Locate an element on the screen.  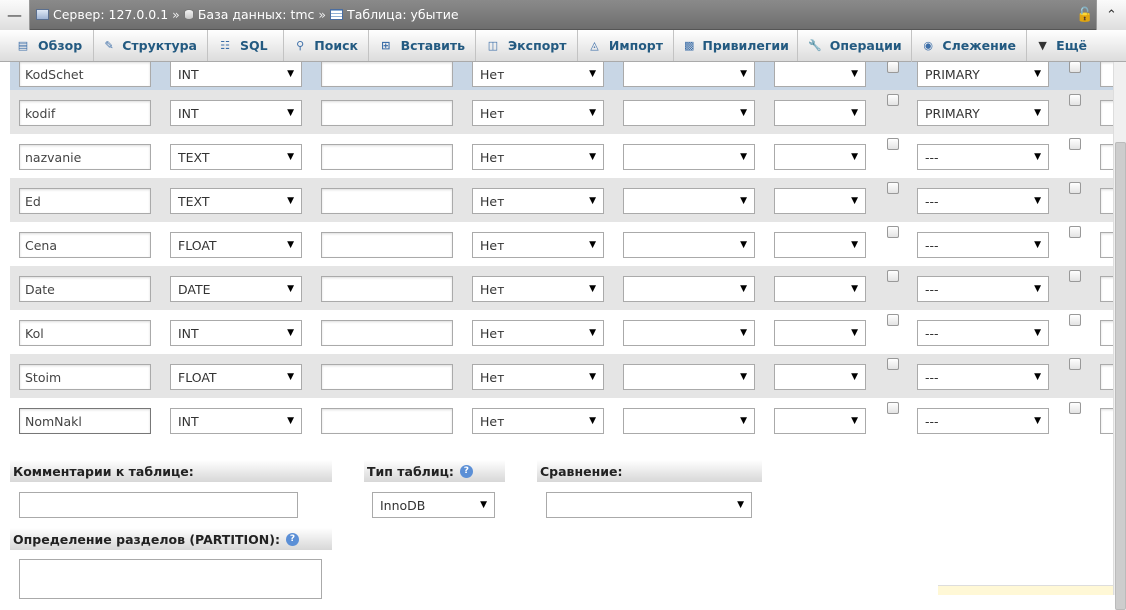
collapse-up-icon: ⌃ is located at coordinates (1111, 15).